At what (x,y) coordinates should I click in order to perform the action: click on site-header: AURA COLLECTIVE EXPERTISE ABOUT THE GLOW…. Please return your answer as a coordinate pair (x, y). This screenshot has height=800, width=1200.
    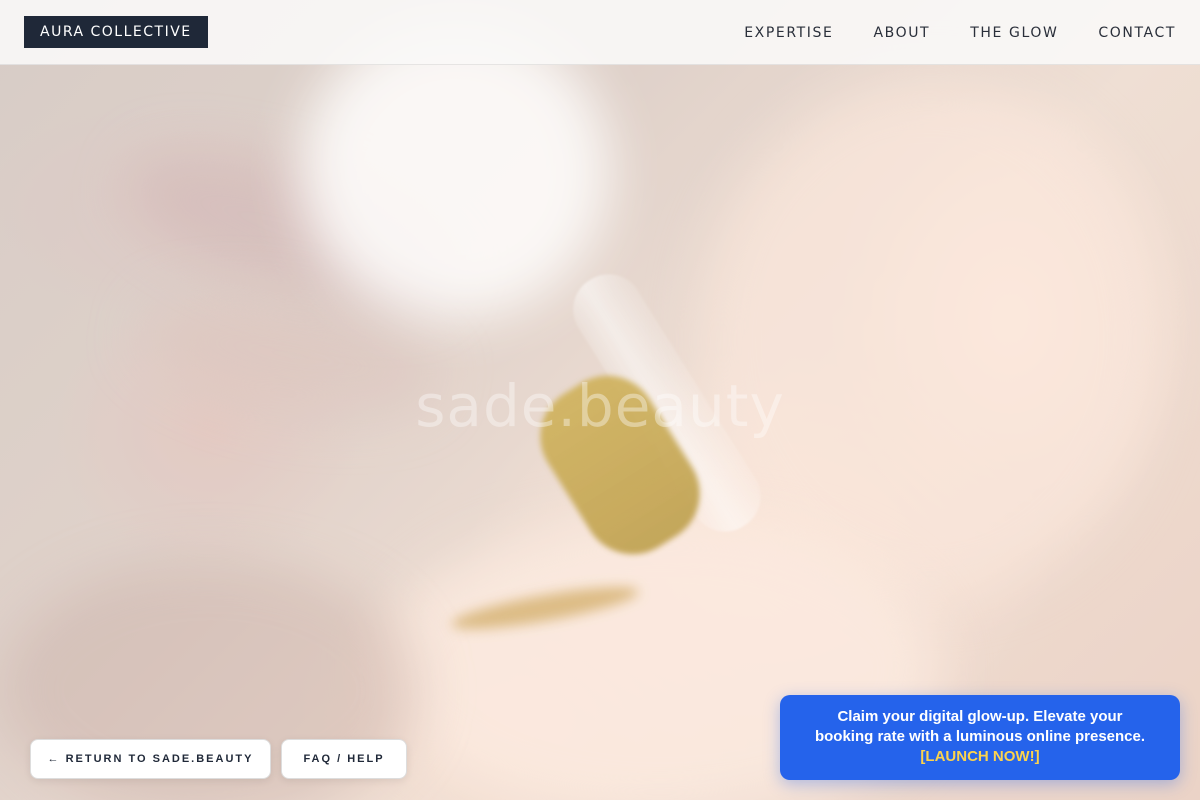
    Looking at the image, I should click on (600, 32).